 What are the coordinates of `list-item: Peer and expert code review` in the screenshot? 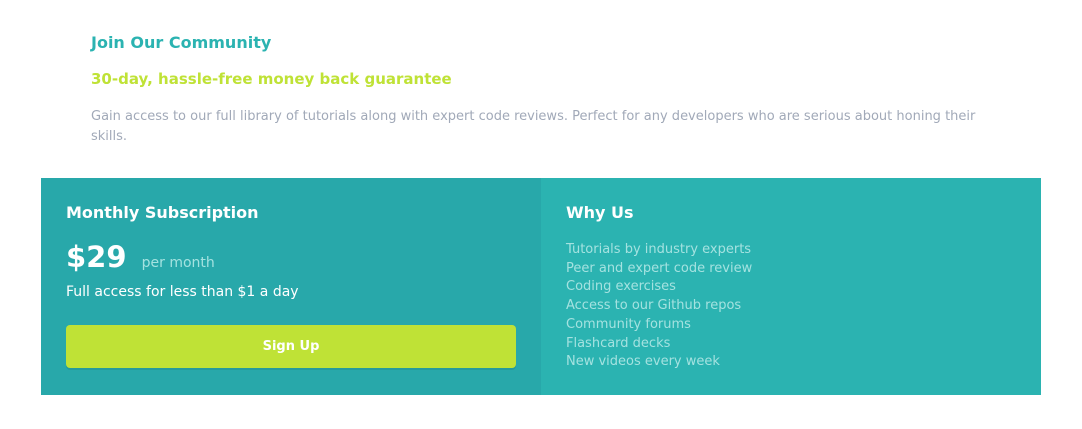 It's located at (659, 268).